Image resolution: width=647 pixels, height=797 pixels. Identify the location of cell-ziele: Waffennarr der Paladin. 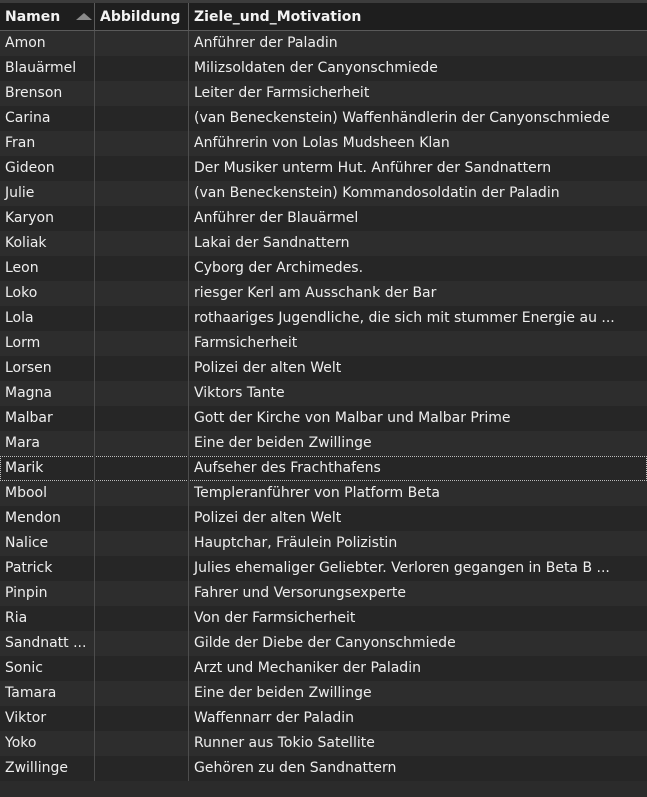
(417, 718).